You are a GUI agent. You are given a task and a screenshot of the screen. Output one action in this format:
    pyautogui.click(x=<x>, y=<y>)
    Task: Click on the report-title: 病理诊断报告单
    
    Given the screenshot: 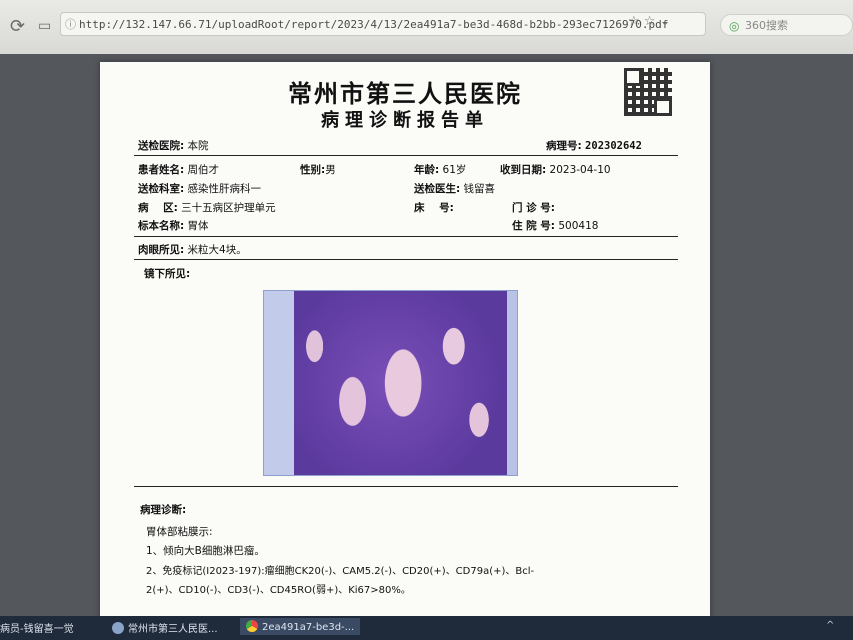 What is the action you would take?
    pyautogui.click(x=405, y=120)
    